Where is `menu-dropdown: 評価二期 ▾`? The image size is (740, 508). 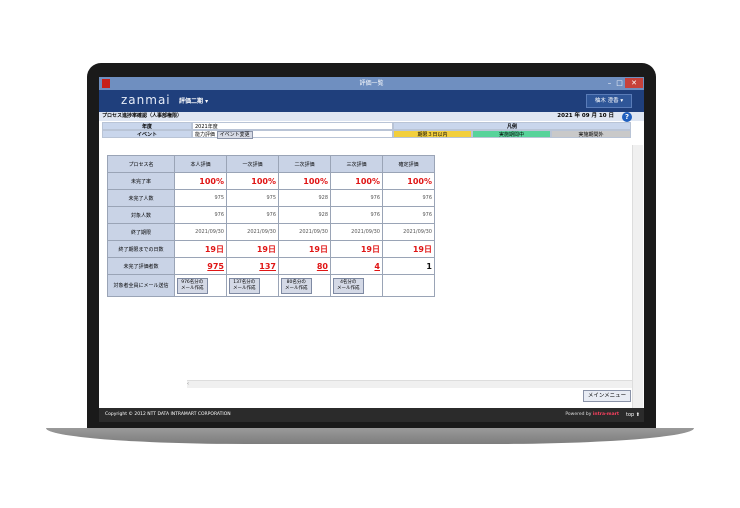
menu-dropdown: 評価二期 ▾ is located at coordinates (193, 100).